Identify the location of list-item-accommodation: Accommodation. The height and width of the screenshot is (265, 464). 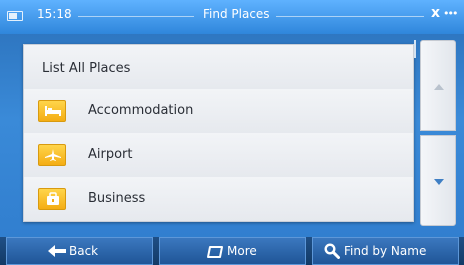
(218, 111).